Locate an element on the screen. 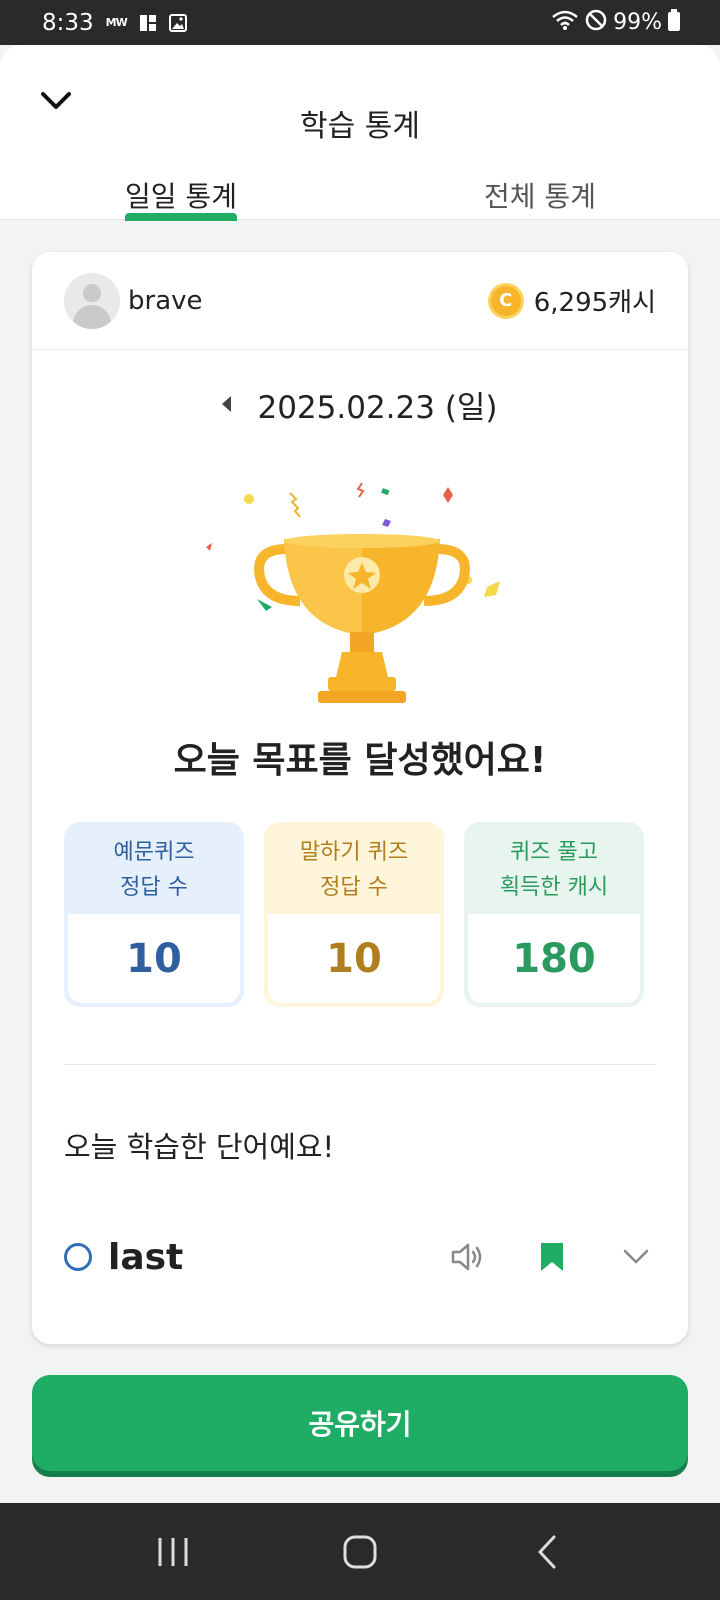 The image size is (720, 1600). bookmark-icon is located at coordinates (552, 1257).